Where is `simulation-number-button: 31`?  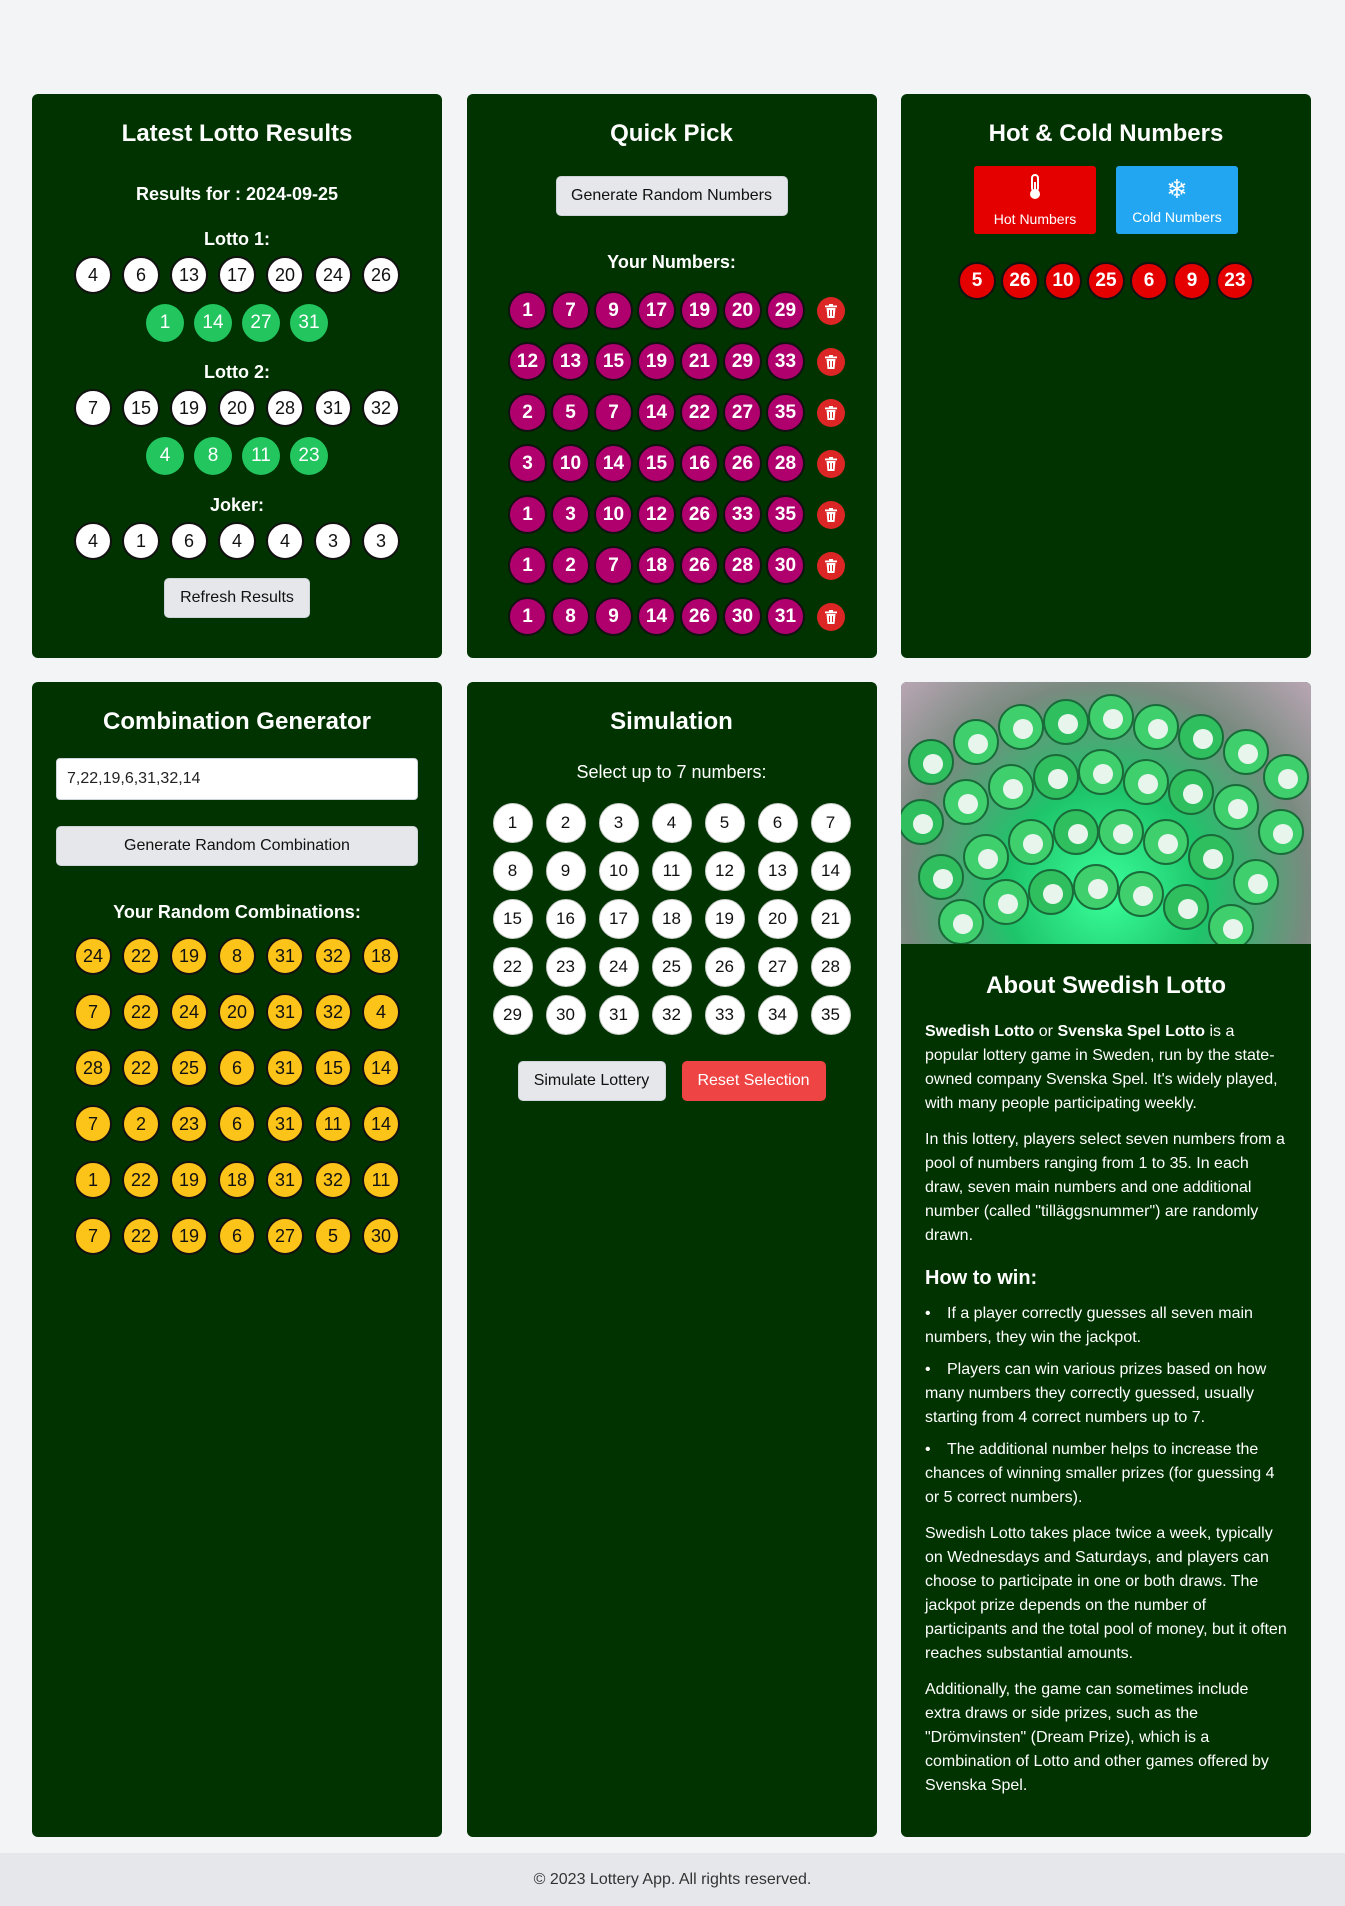 simulation-number-button: 31 is located at coordinates (618, 1015).